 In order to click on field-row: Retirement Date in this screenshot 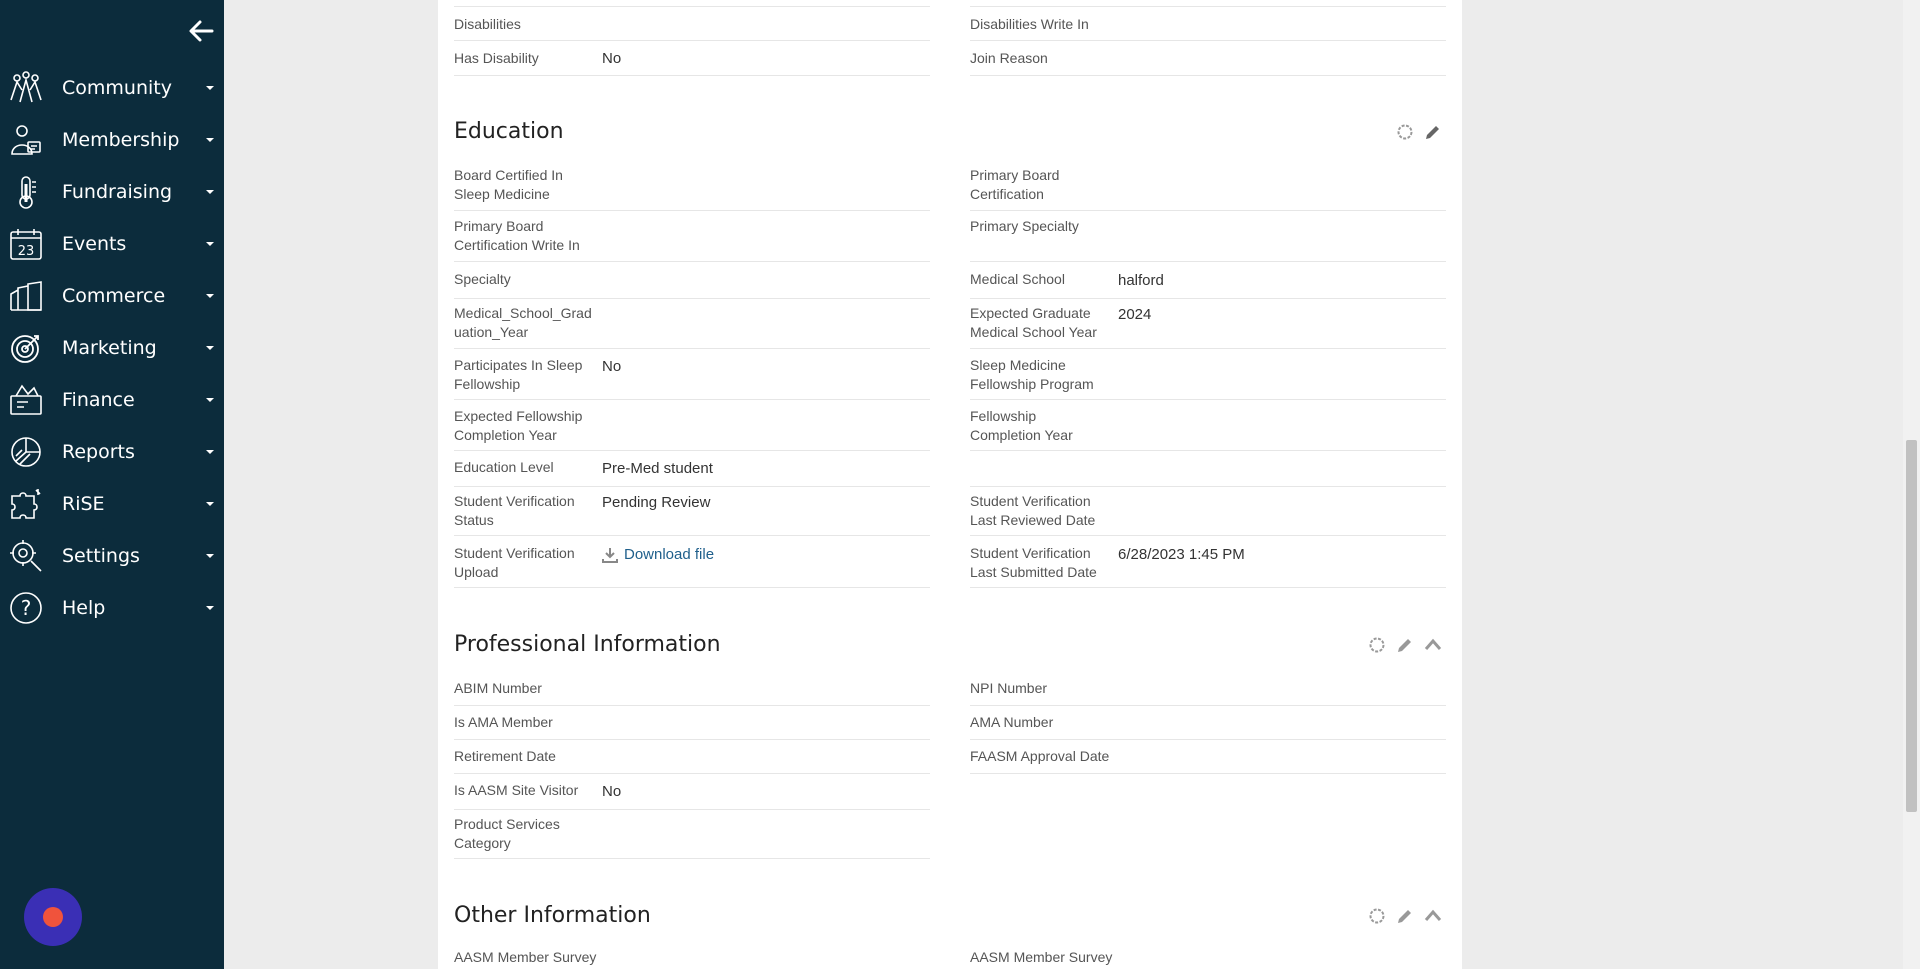, I will do `click(692, 759)`.